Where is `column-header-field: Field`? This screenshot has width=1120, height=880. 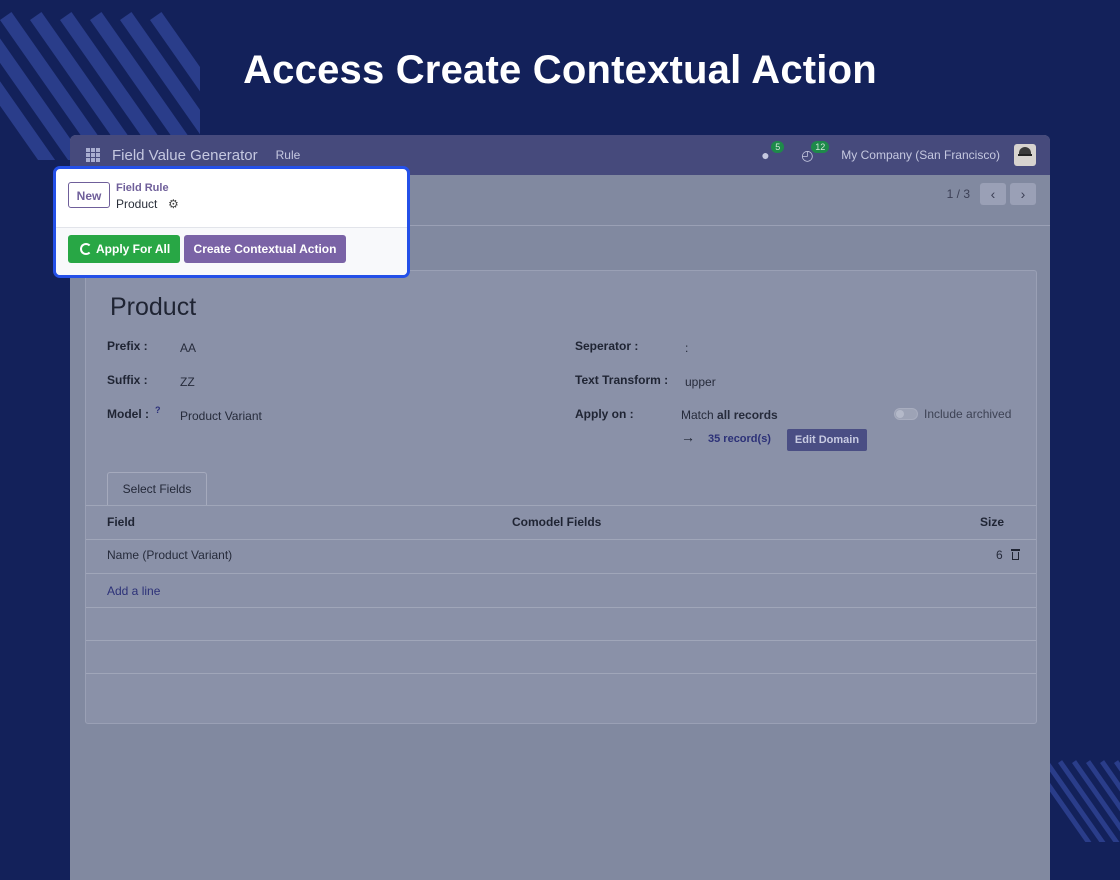 column-header-field: Field is located at coordinates (121, 522).